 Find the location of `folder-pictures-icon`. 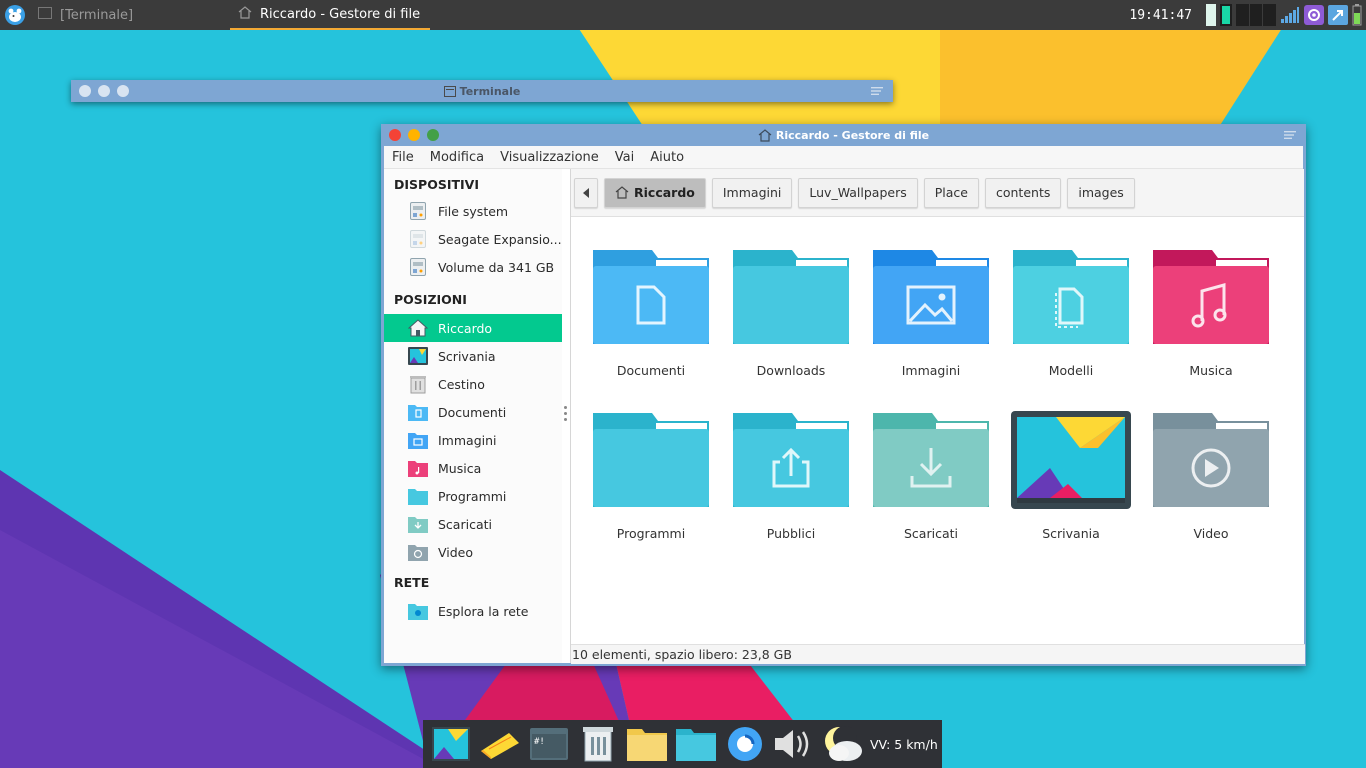

folder-pictures-icon is located at coordinates (931, 297).